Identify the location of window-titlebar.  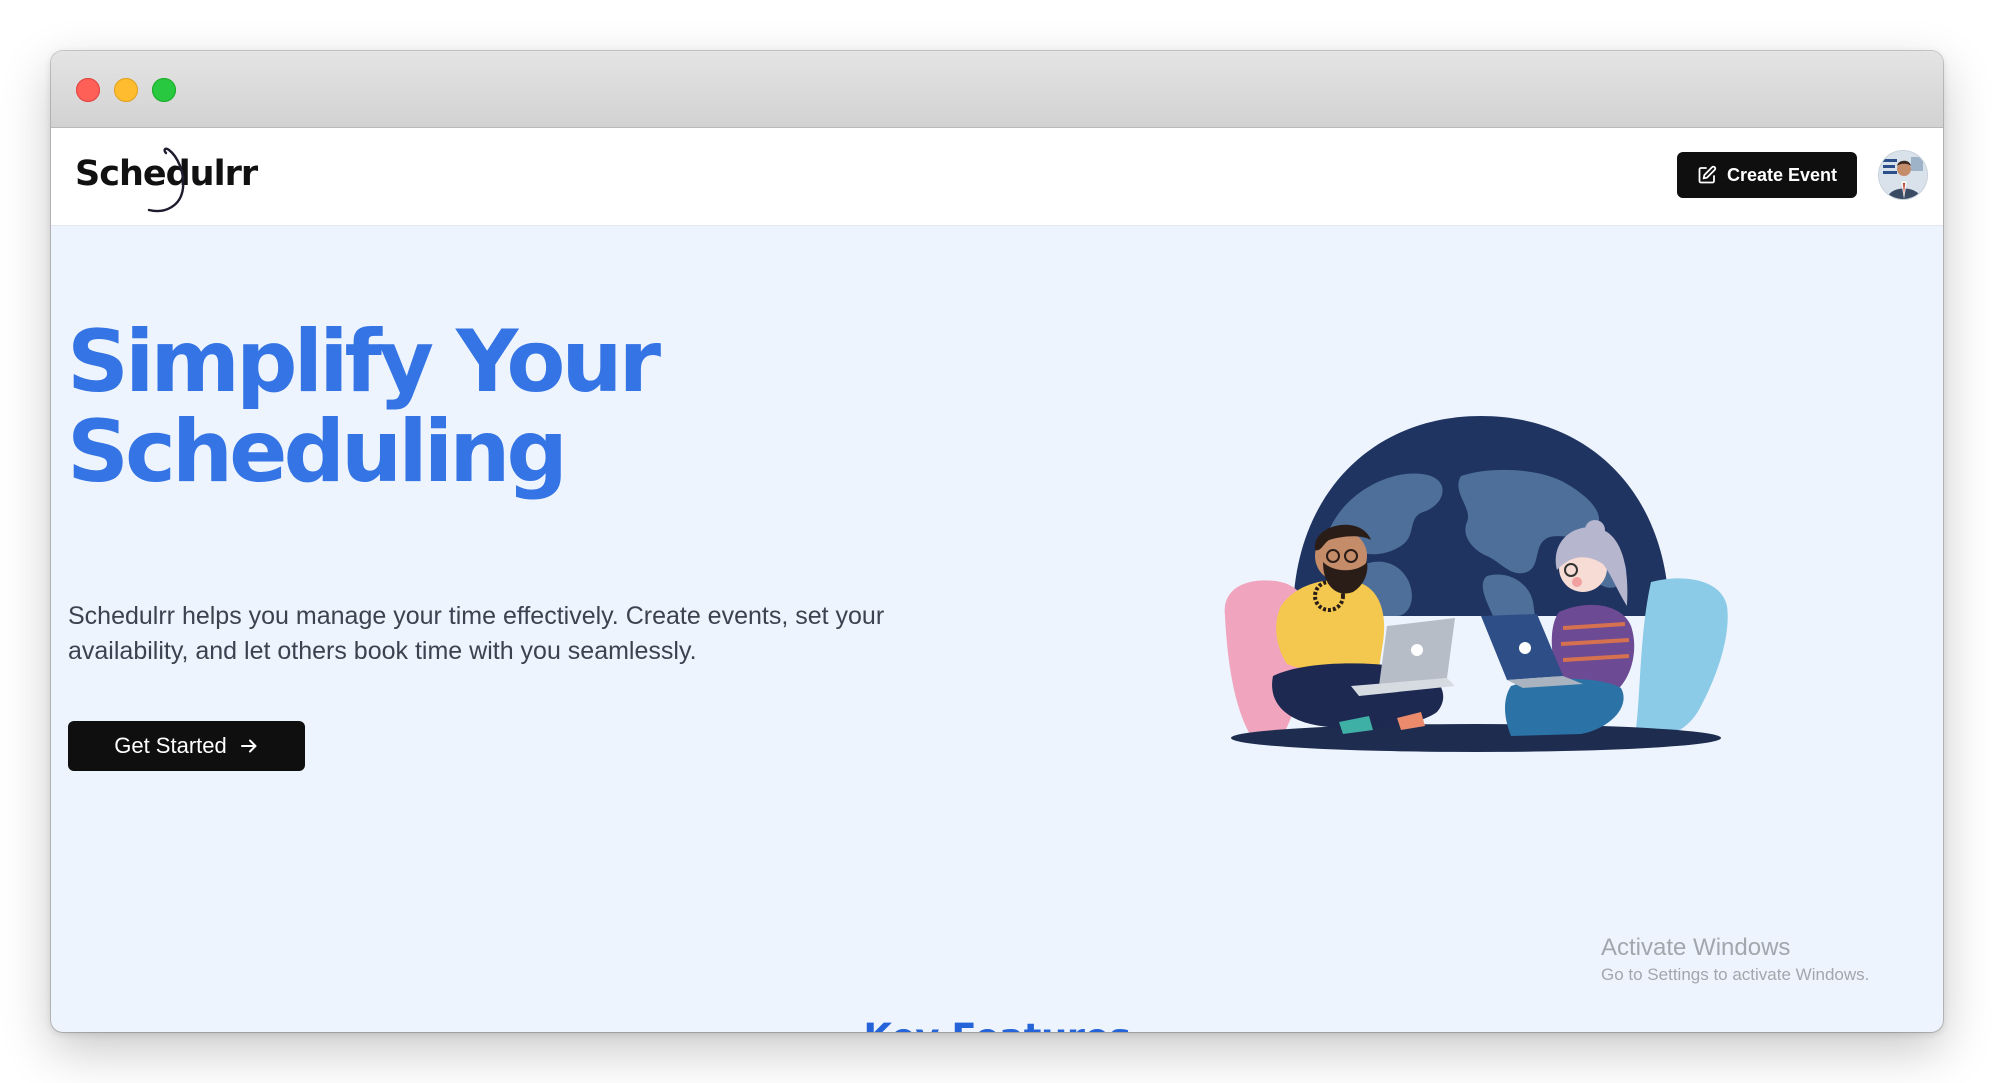
(997, 89).